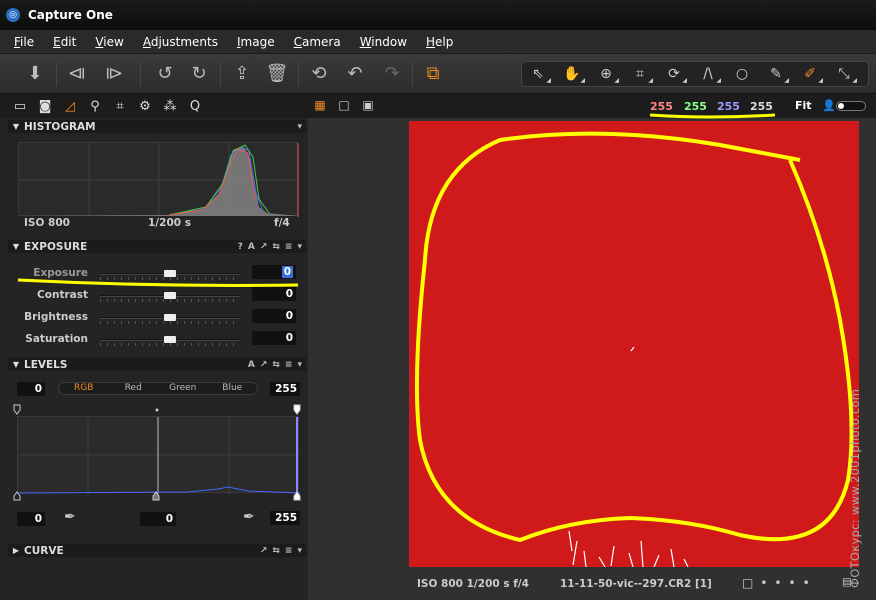 The height and width of the screenshot is (600, 876). Describe the element at coordinates (84, 388) in the screenshot. I see `channel-rgb: RGB` at that location.